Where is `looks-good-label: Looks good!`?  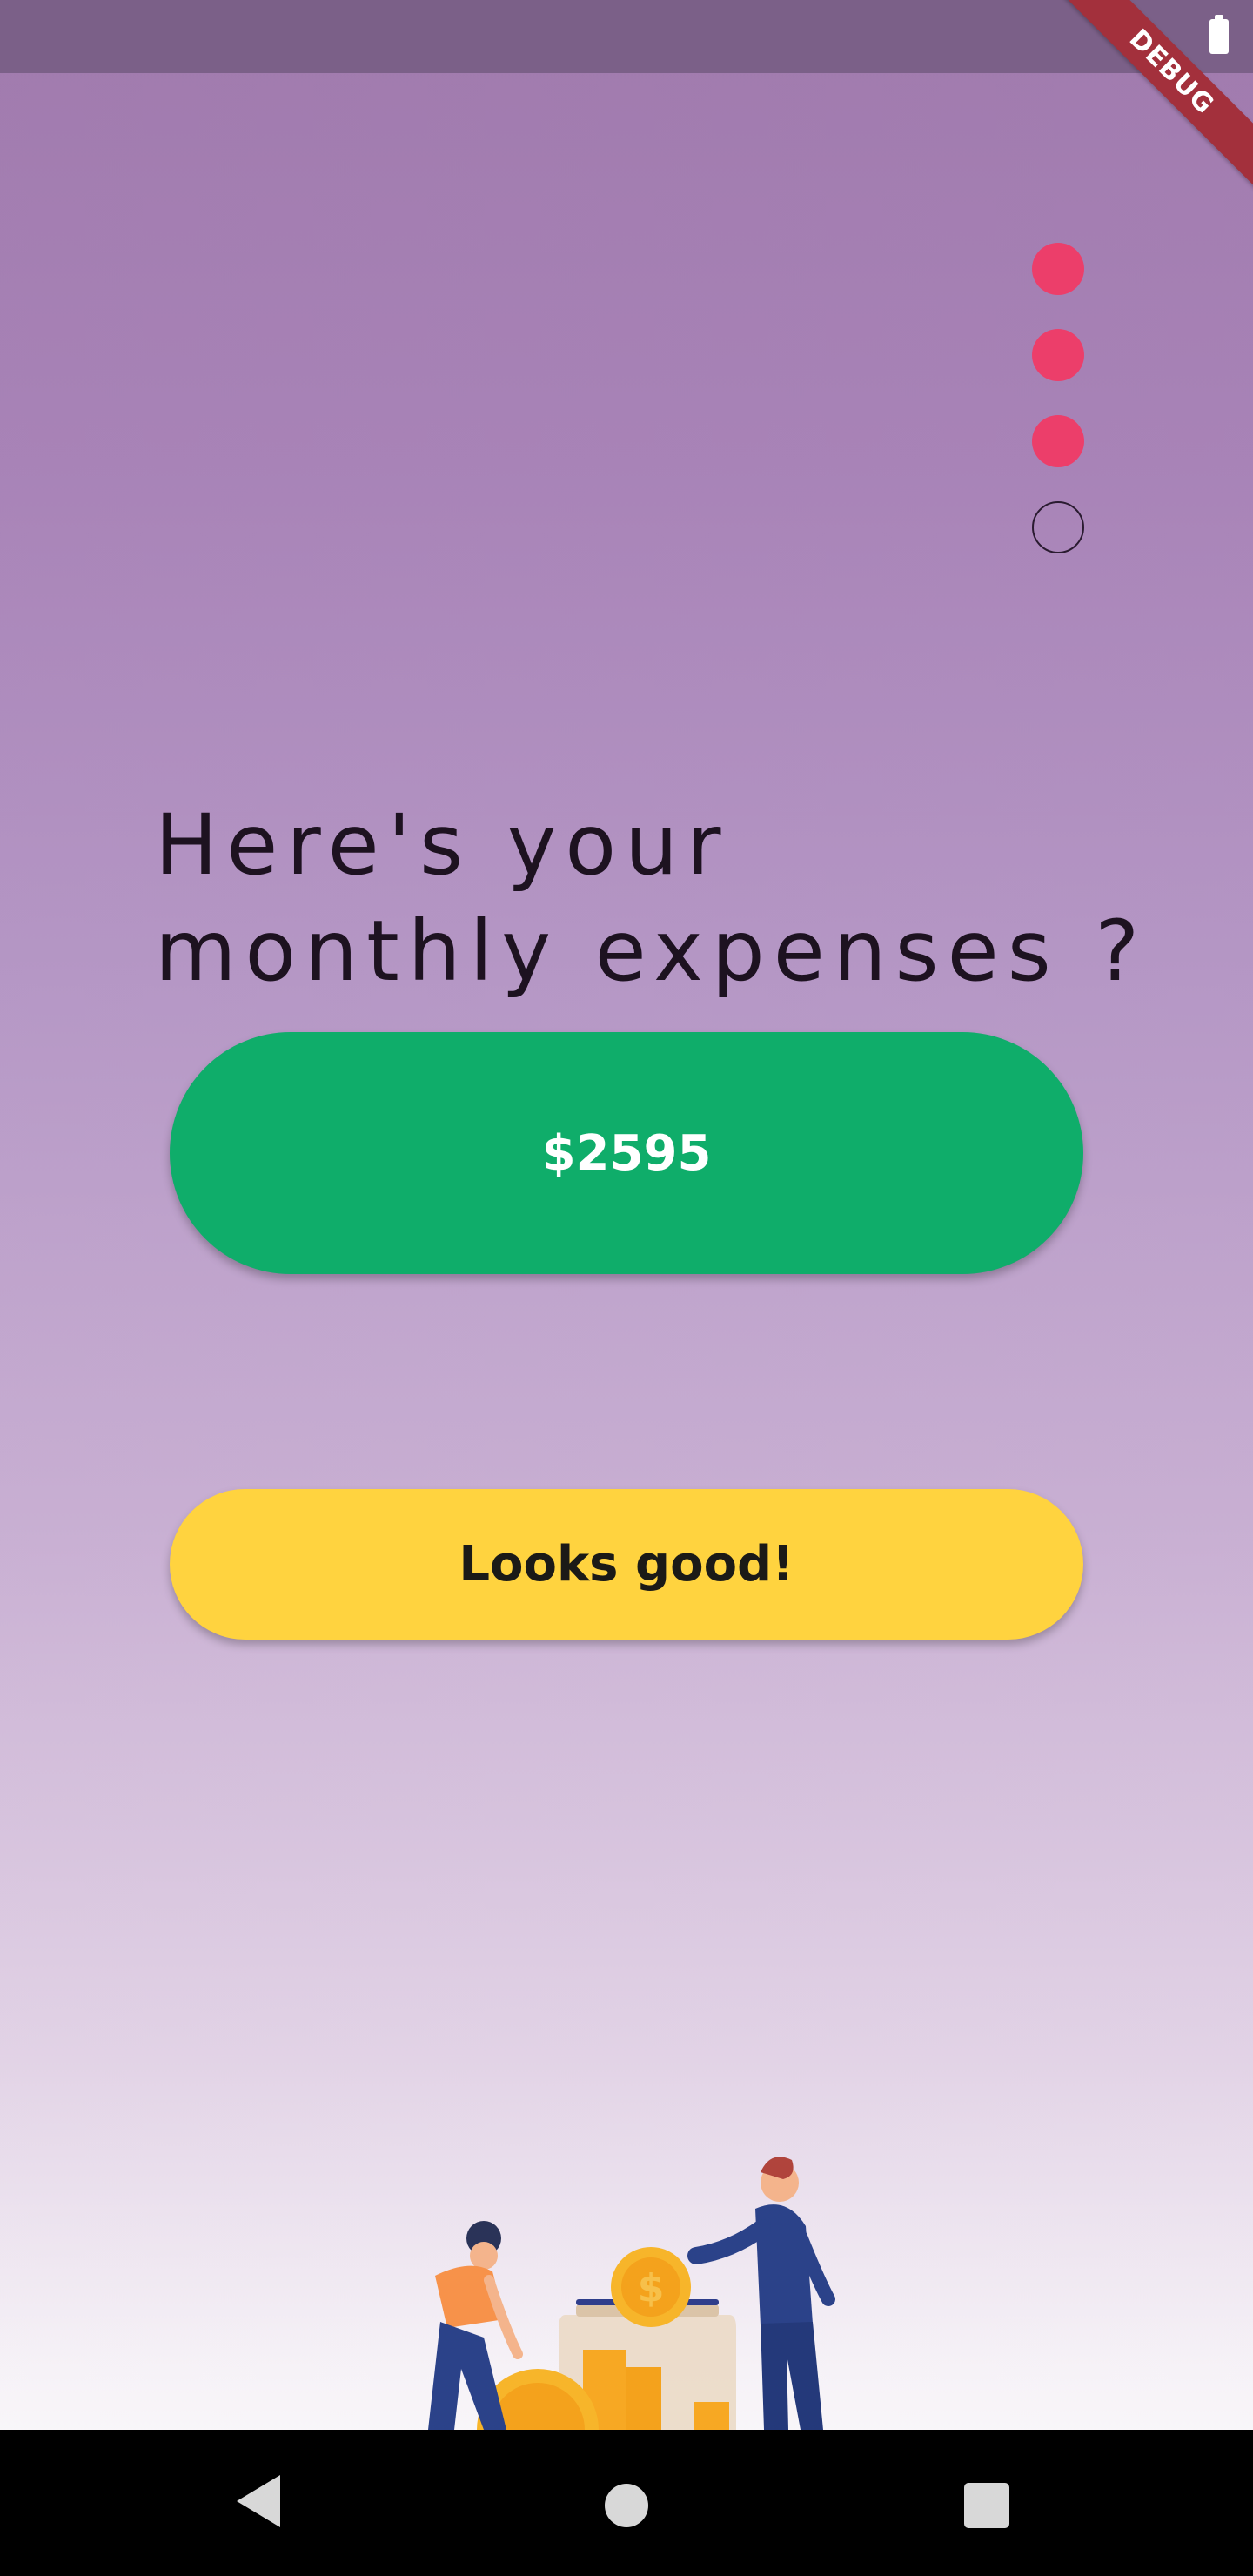 looks-good-label: Looks good! is located at coordinates (626, 1565).